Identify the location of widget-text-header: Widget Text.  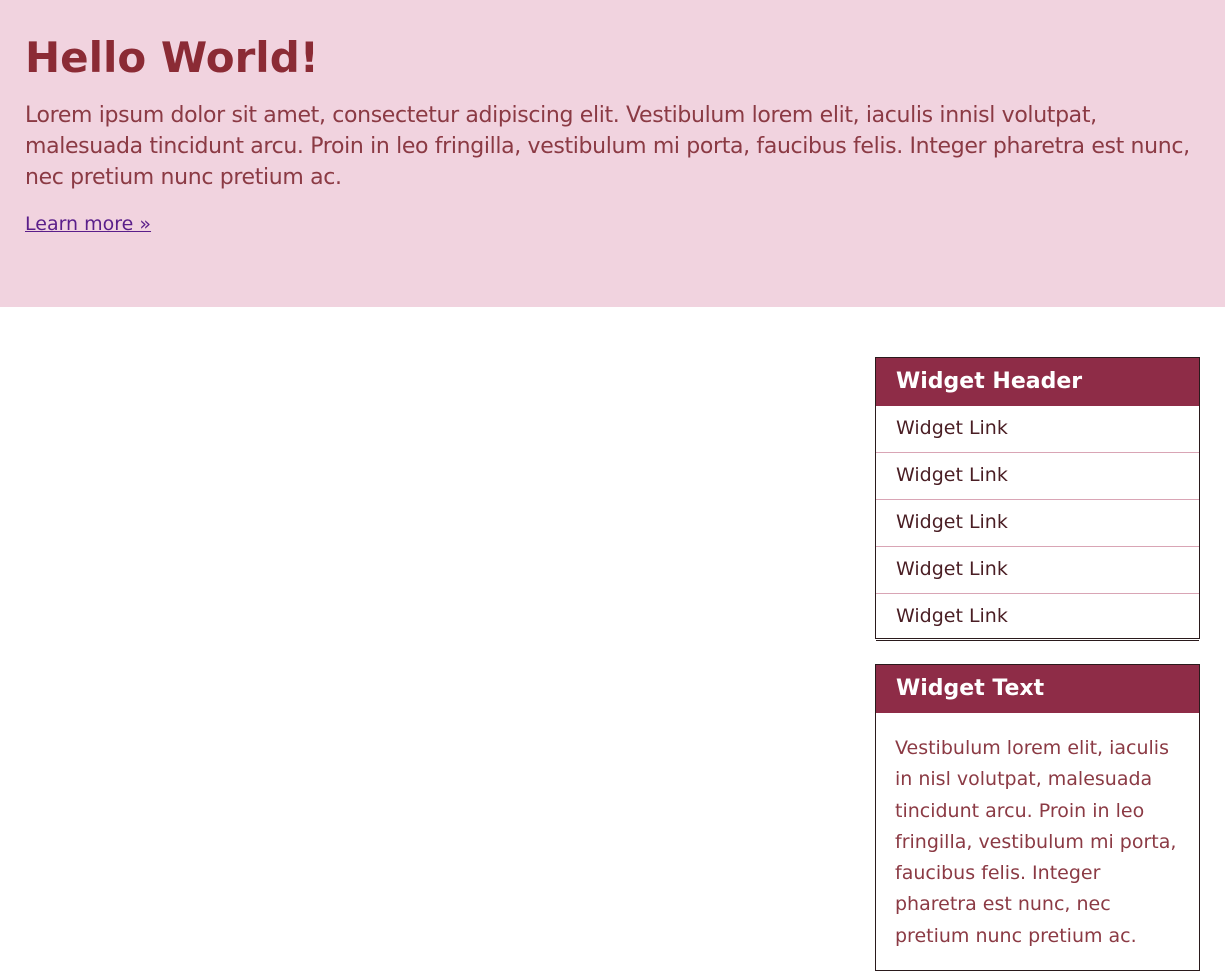
(1037, 689).